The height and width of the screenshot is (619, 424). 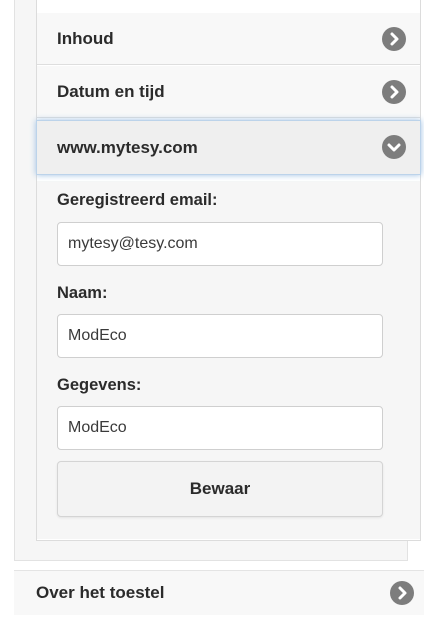 I want to click on menu-item-datum-en-tijd: Datum en tijd, so click(x=228, y=92).